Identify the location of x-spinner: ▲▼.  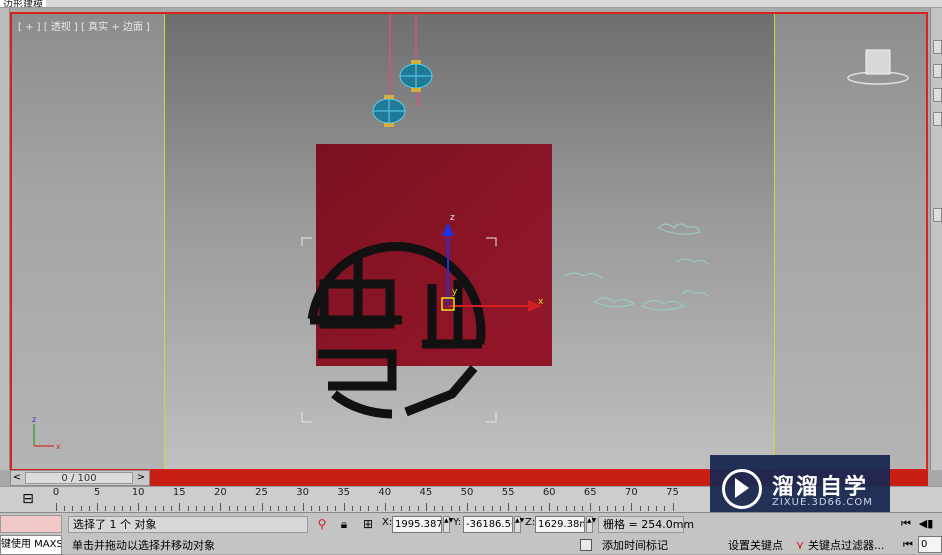
(448, 524).